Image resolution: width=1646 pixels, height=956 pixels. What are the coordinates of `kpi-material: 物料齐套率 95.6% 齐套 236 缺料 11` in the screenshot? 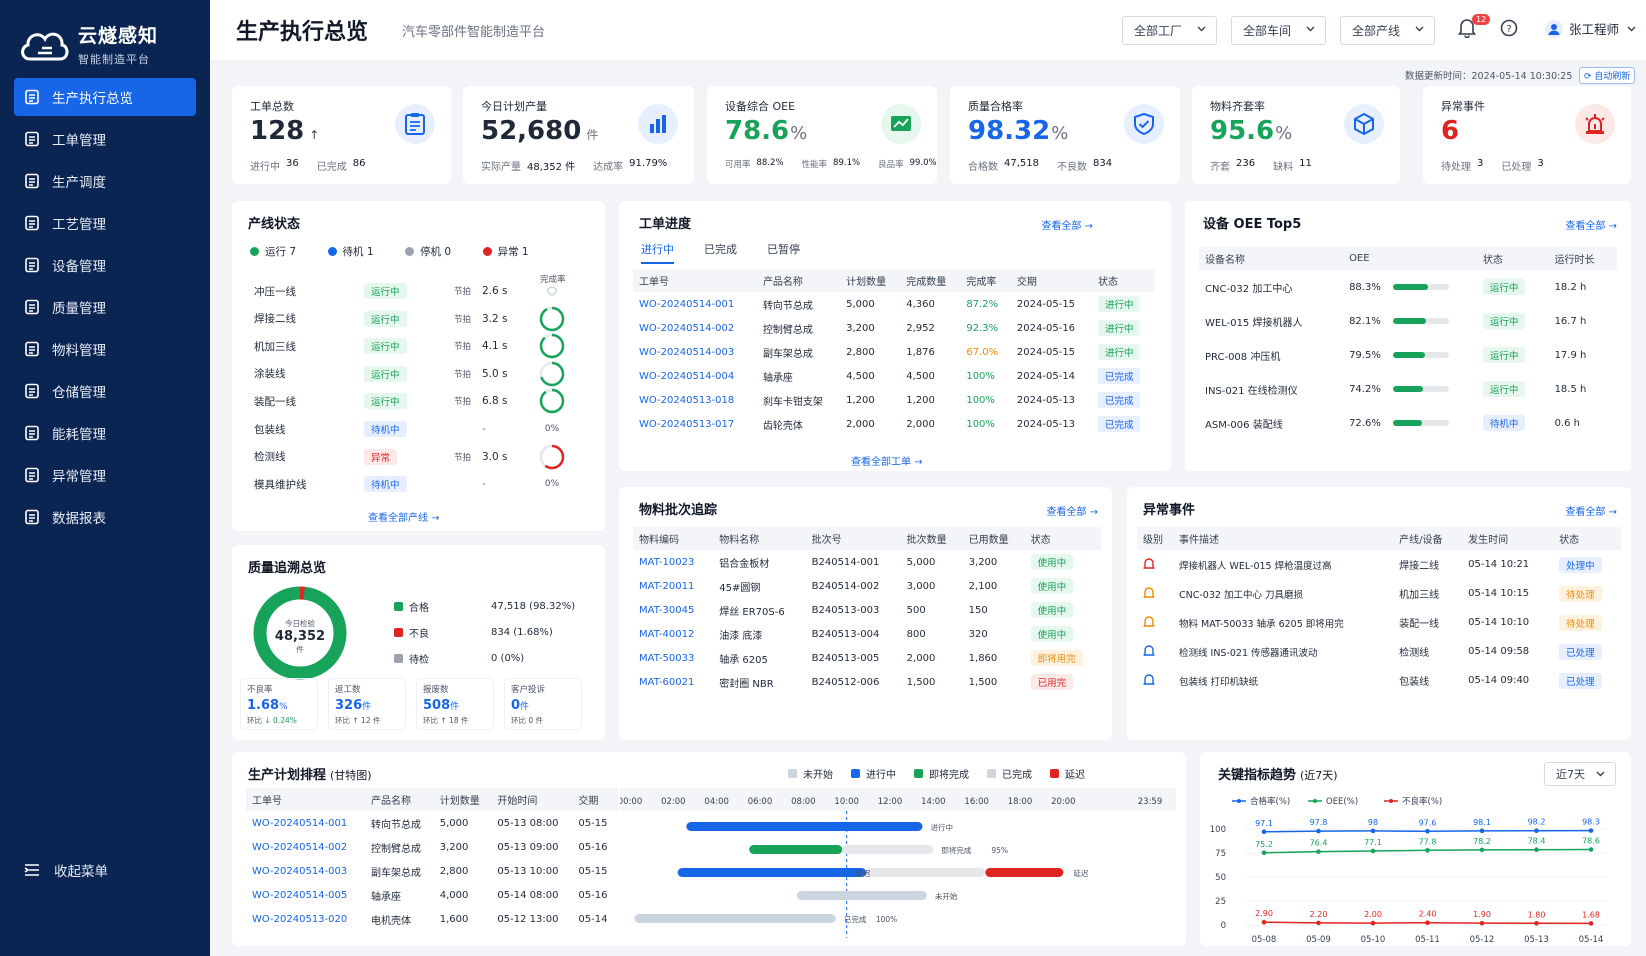 It's located at (1296, 135).